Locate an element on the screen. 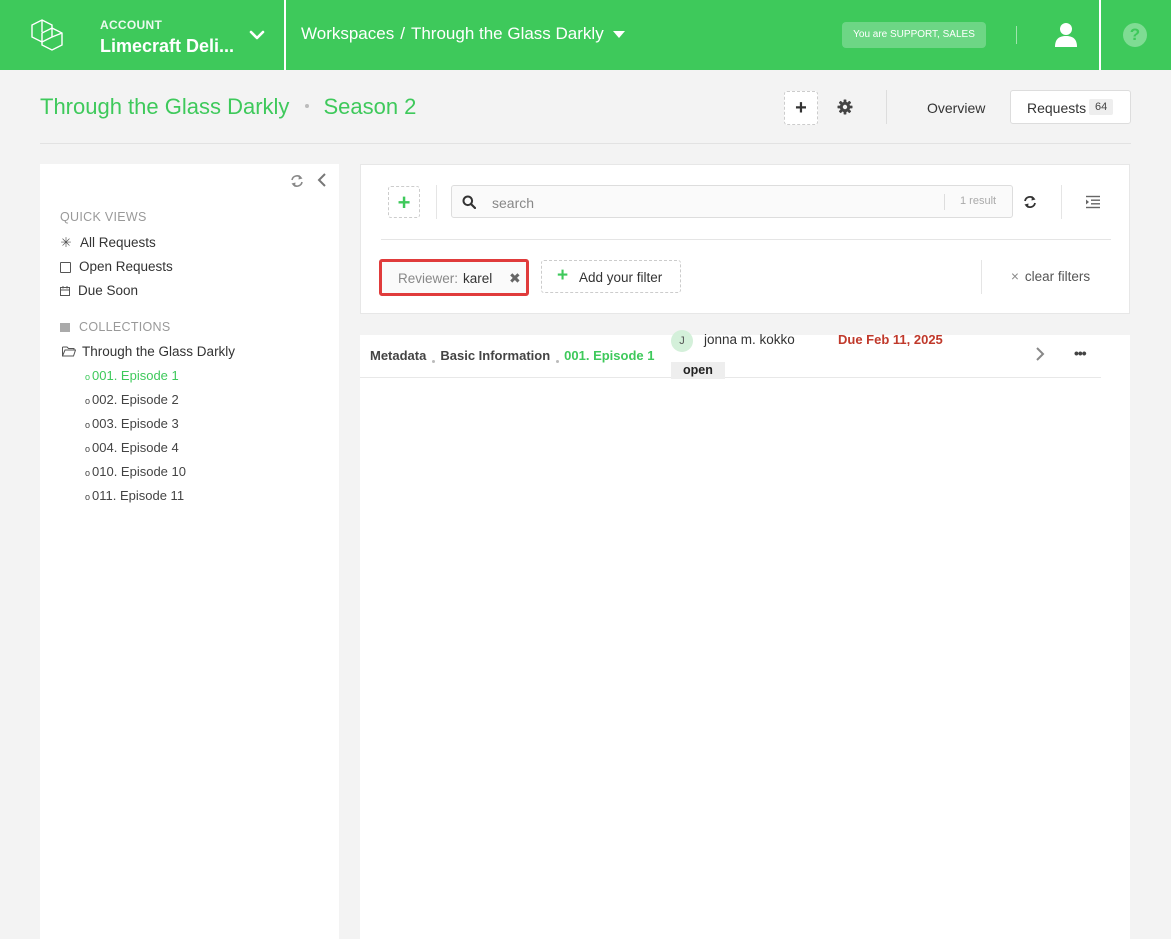 Image resolution: width=1171 pixels, height=939 pixels. collection-item: o 003. Episode 3 is located at coordinates (132, 423).